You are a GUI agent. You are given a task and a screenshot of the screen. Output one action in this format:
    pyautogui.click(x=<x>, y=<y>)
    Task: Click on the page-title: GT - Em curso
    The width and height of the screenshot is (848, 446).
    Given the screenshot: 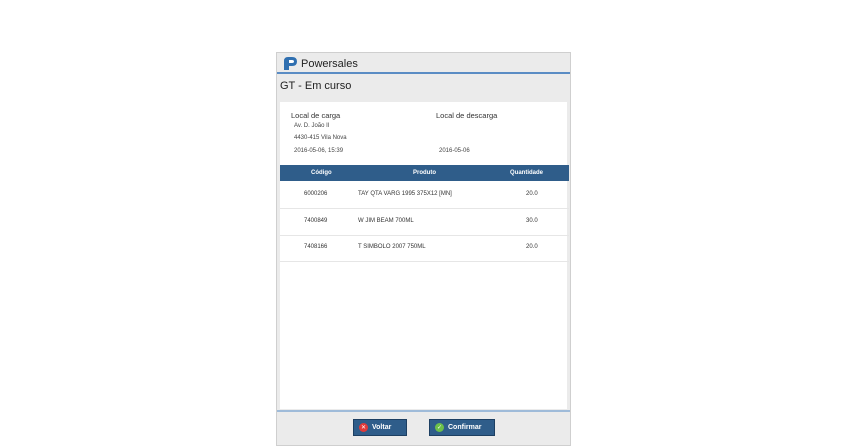 What is the action you would take?
    pyautogui.click(x=316, y=86)
    